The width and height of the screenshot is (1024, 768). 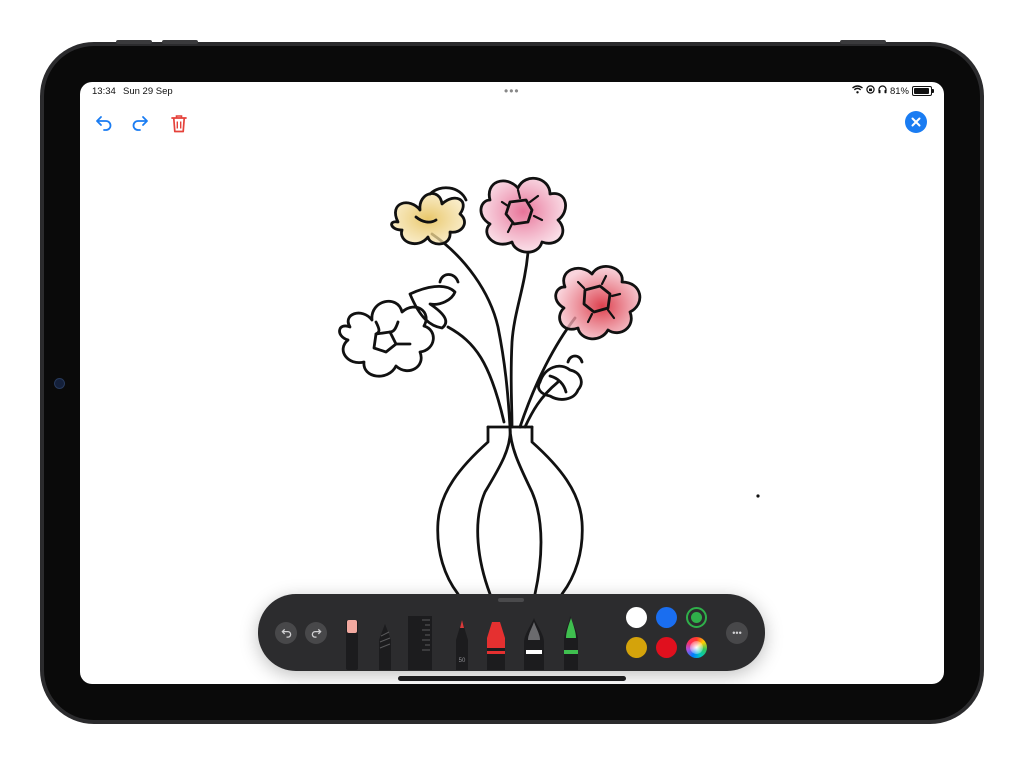 I want to click on drawing-tools: 50, so click(x=462, y=643).